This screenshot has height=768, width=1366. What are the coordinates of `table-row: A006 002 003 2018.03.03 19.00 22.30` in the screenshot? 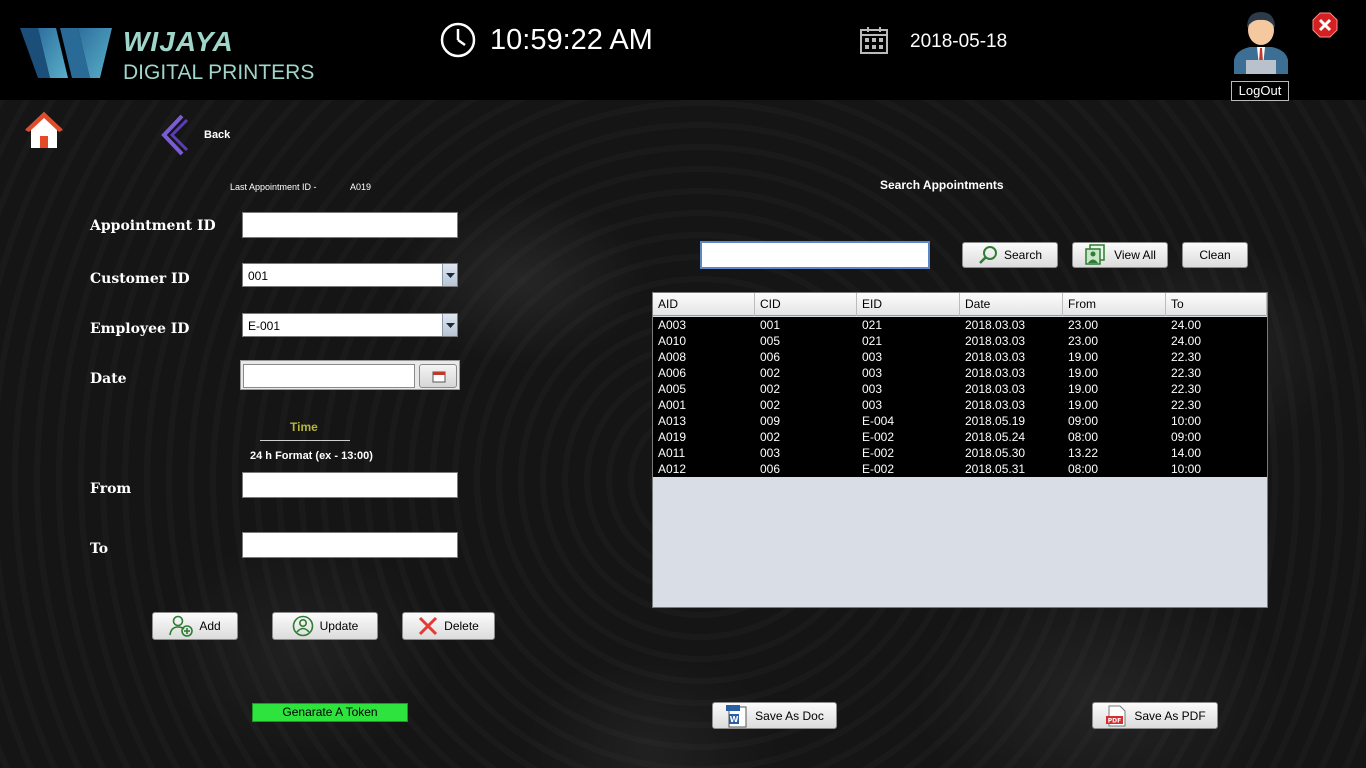 It's located at (960, 373).